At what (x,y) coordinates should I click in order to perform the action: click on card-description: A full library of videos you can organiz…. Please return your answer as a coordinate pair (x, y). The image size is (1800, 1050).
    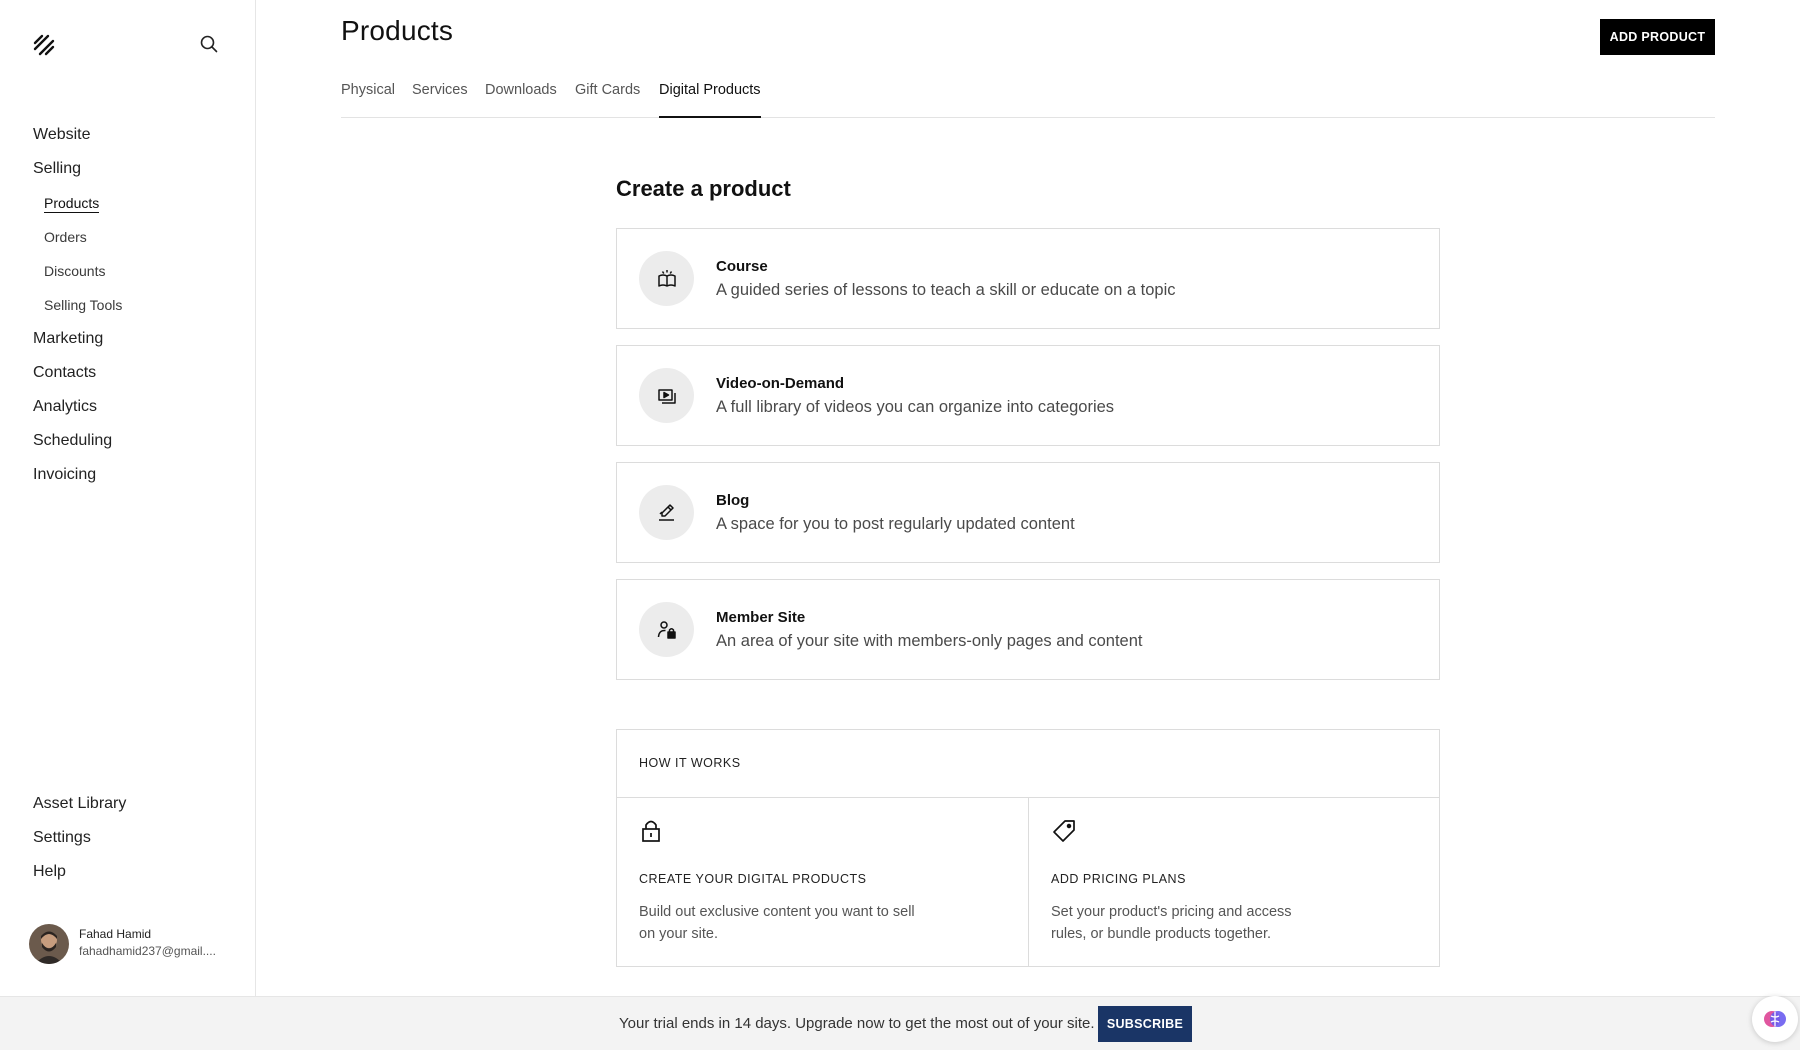
    Looking at the image, I should click on (915, 407).